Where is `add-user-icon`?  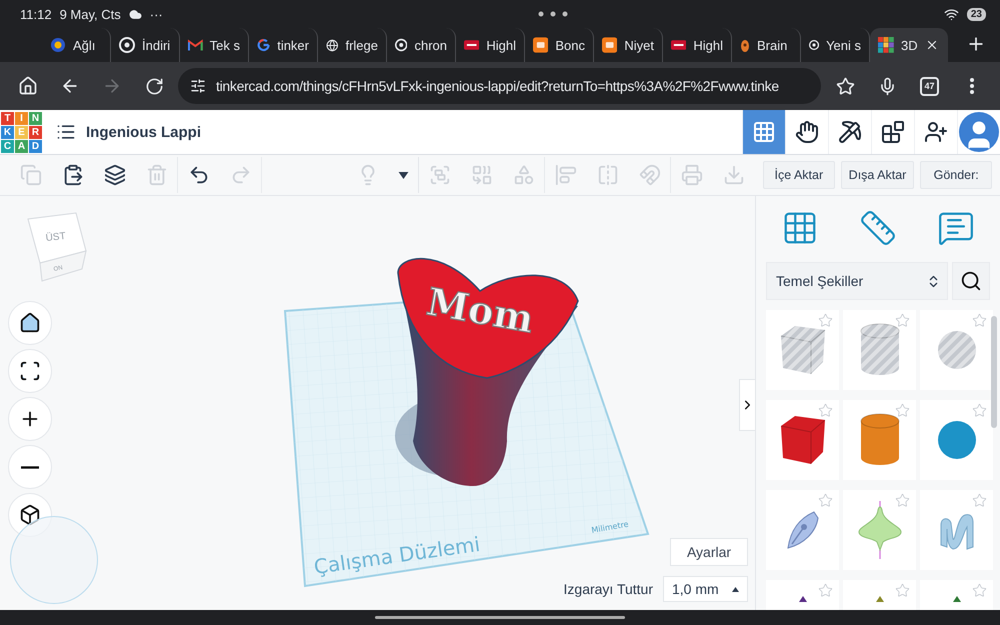
add-user-icon is located at coordinates (936, 132).